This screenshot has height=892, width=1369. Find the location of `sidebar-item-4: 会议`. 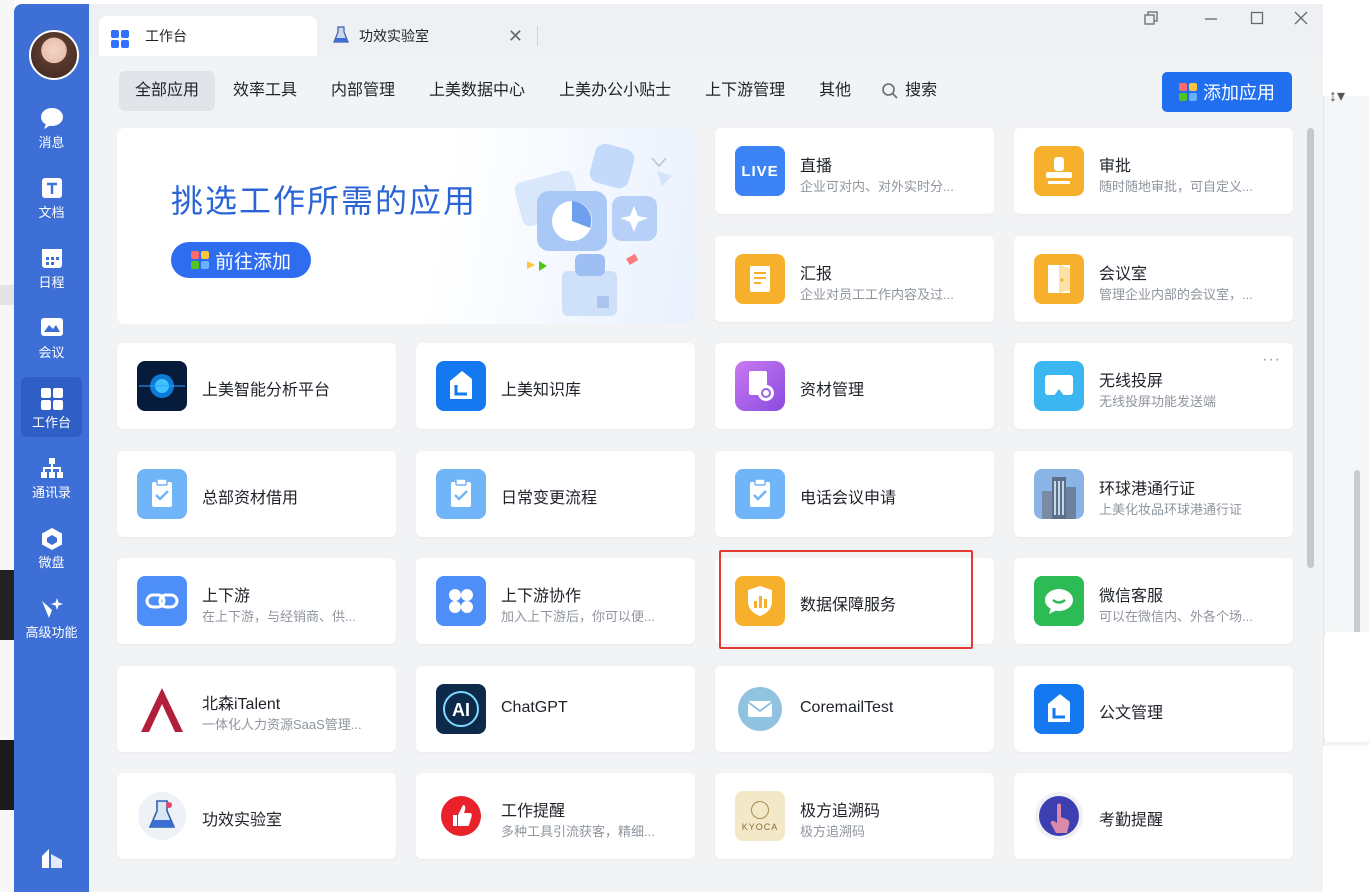

sidebar-item-4: 会议 is located at coordinates (51, 337).